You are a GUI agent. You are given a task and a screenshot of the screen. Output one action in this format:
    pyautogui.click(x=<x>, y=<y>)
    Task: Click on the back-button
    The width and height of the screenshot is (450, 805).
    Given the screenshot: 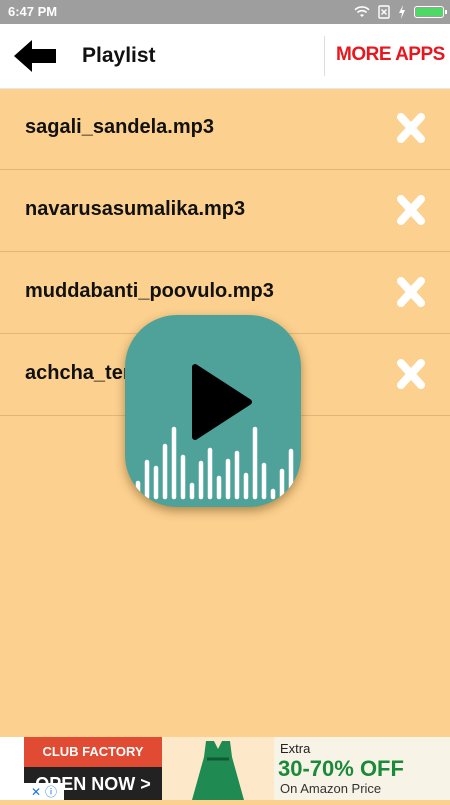 What is the action you would take?
    pyautogui.click(x=35, y=56)
    